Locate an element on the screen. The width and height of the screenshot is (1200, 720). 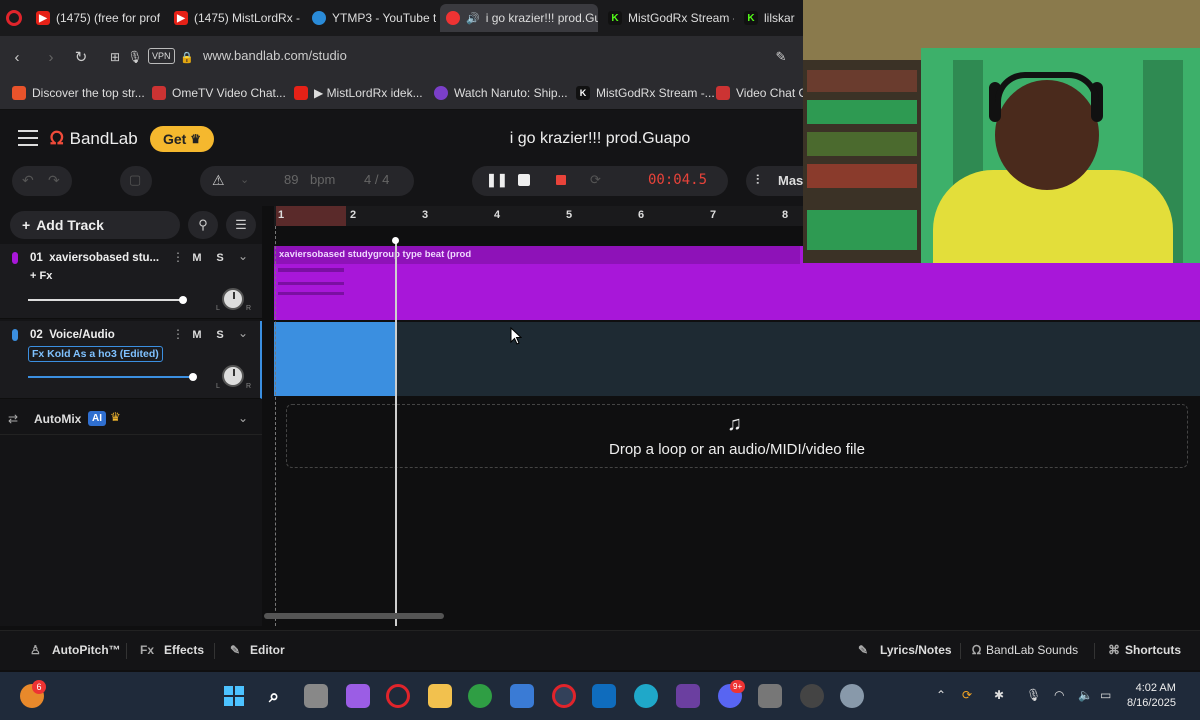
file-explorer-icon is located at coordinates (440, 696).